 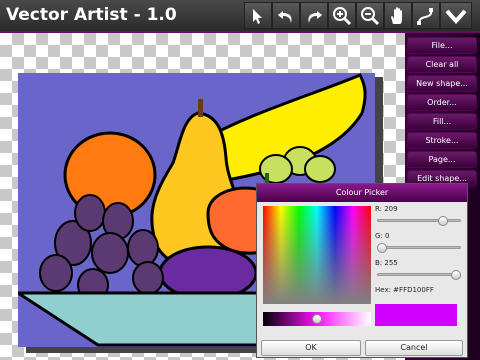 What do you see at coordinates (386, 209) in the screenshot?
I see `red-label: R: 209` at bounding box center [386, 209].